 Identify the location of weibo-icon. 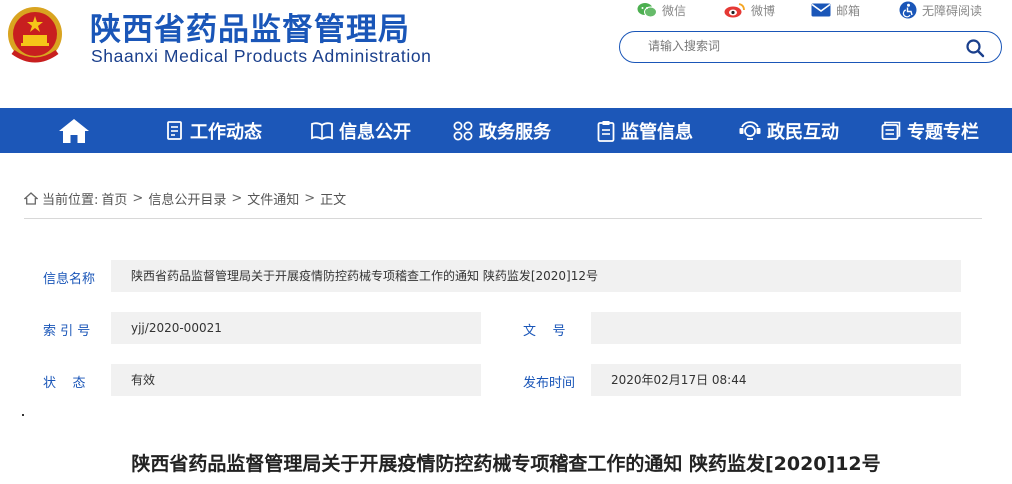
(734, 10).